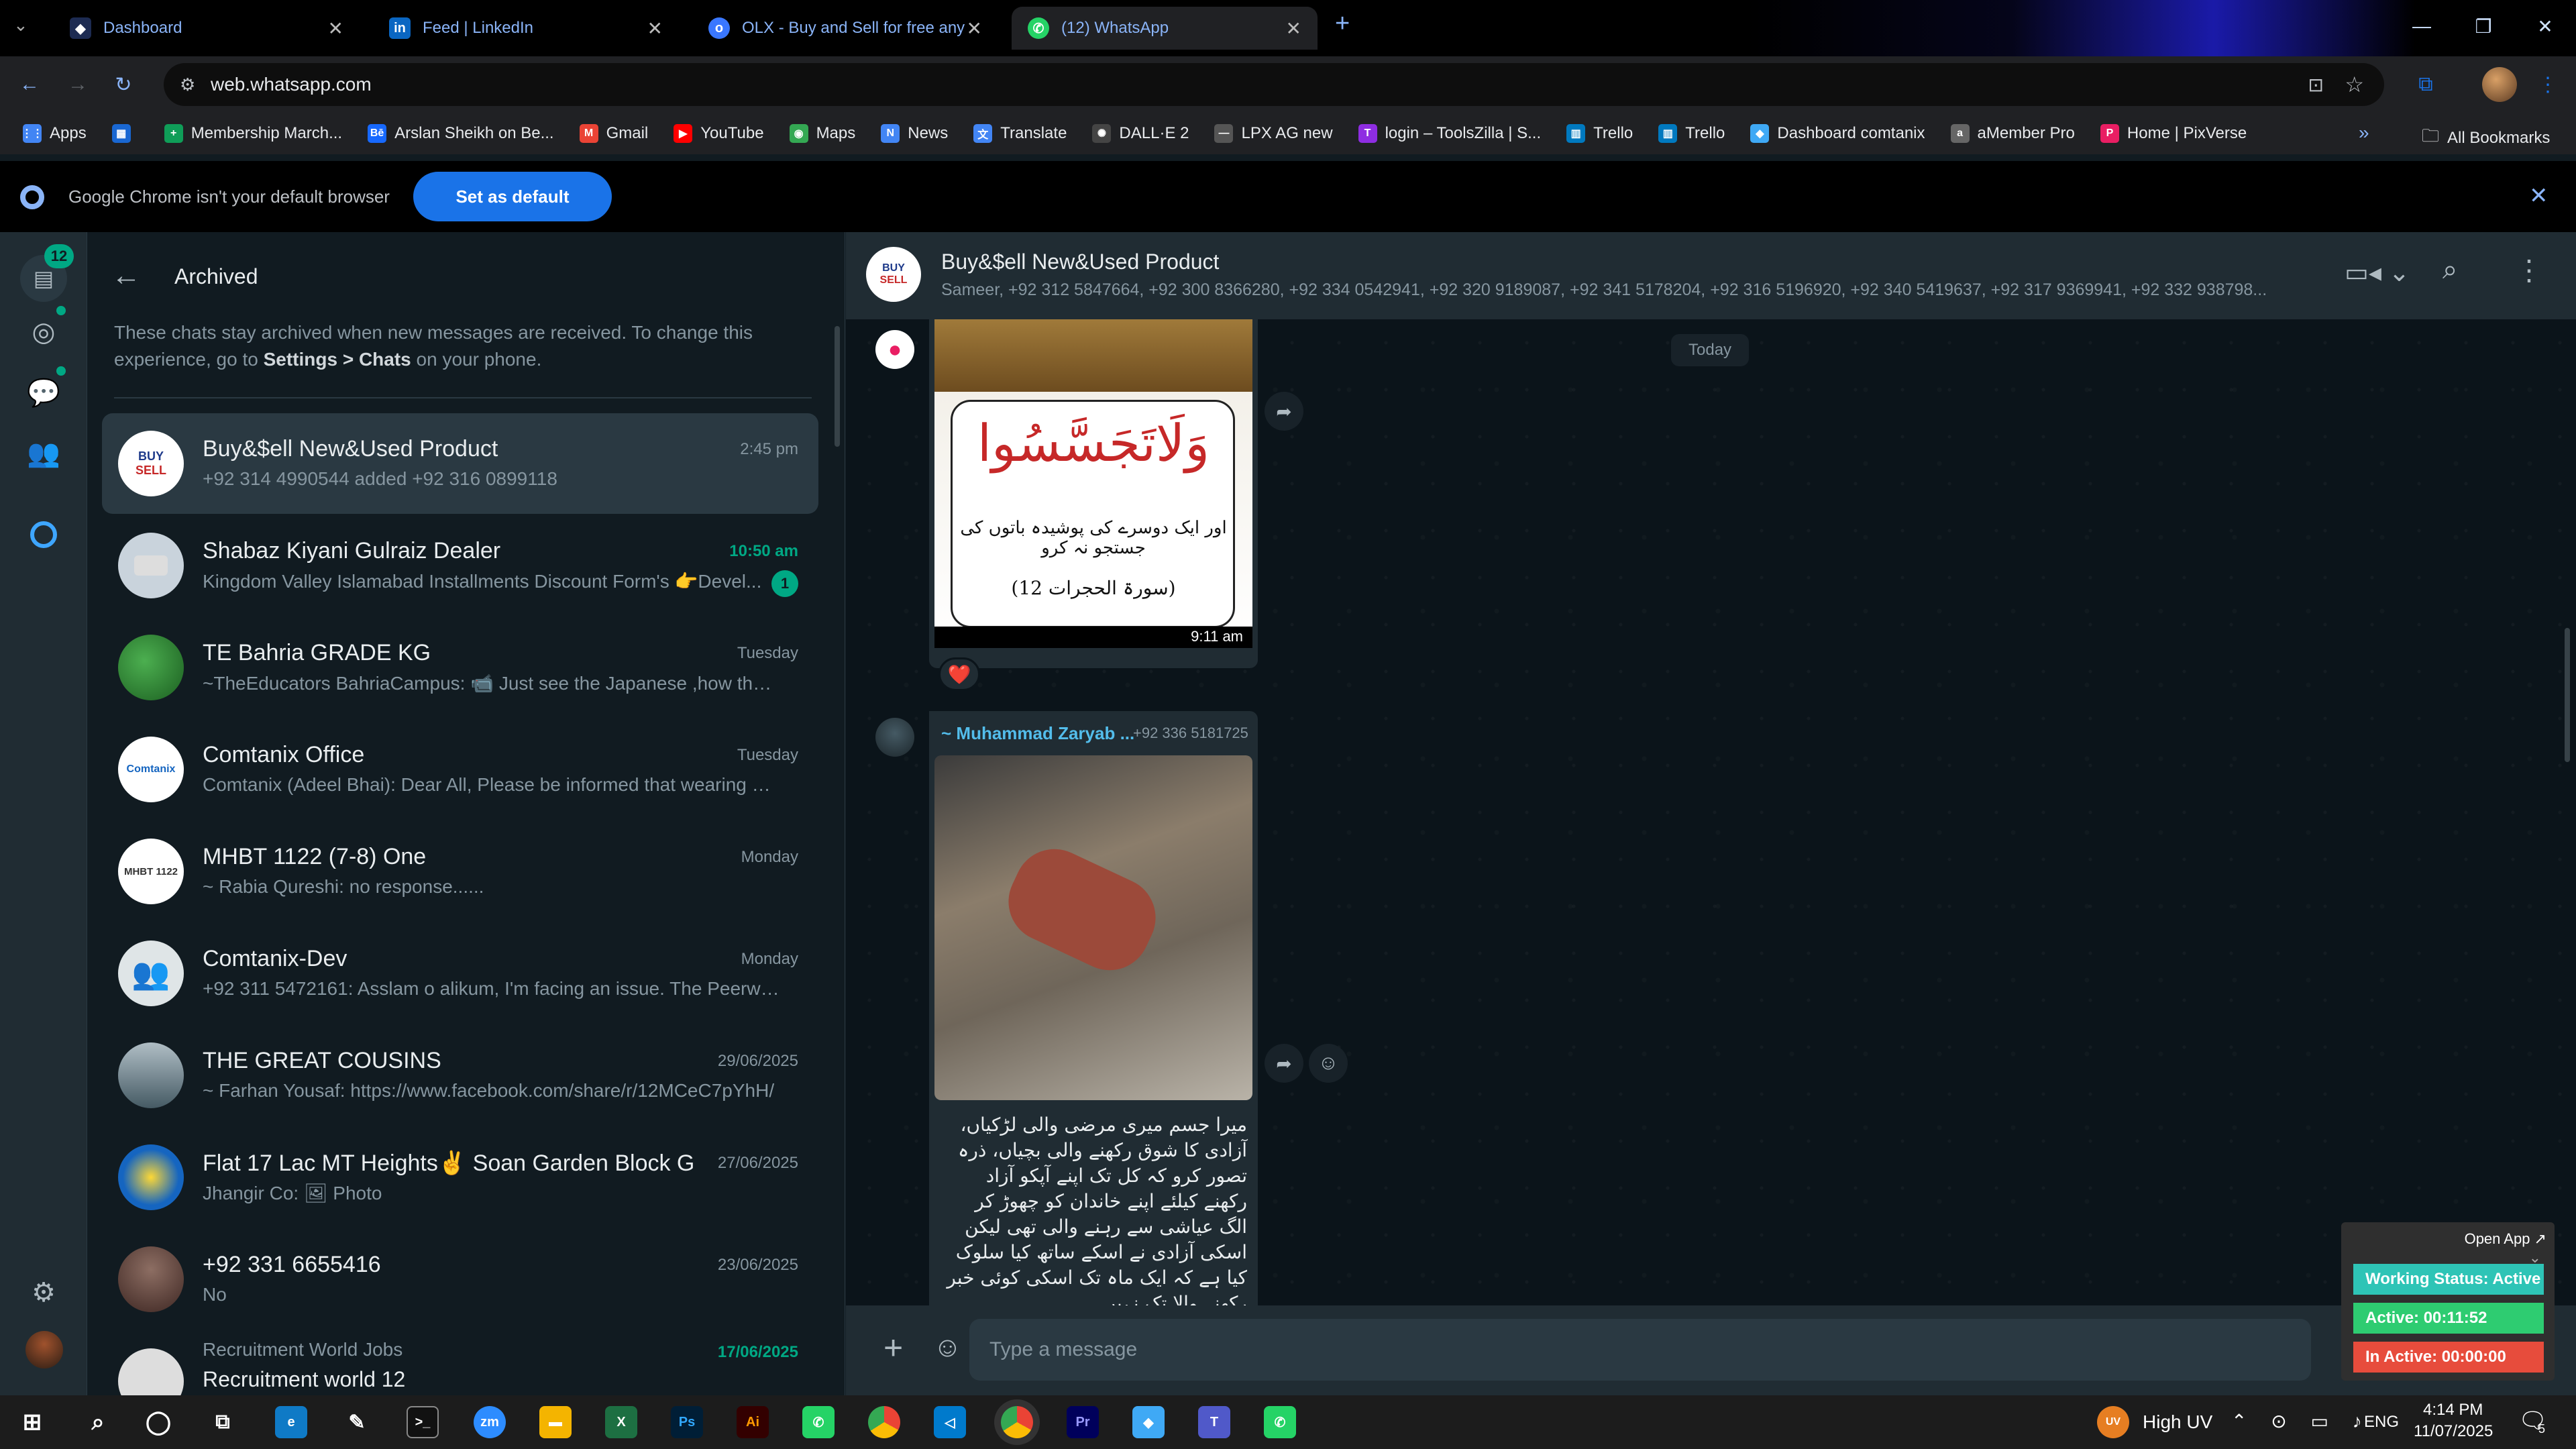 The height and width of the screenshot is (1449, 2576). What do you see at coordinates (2538, 195) in the screenshot?
I see `close-infobar-icon: ✕` at bounding box center [2538, 195].